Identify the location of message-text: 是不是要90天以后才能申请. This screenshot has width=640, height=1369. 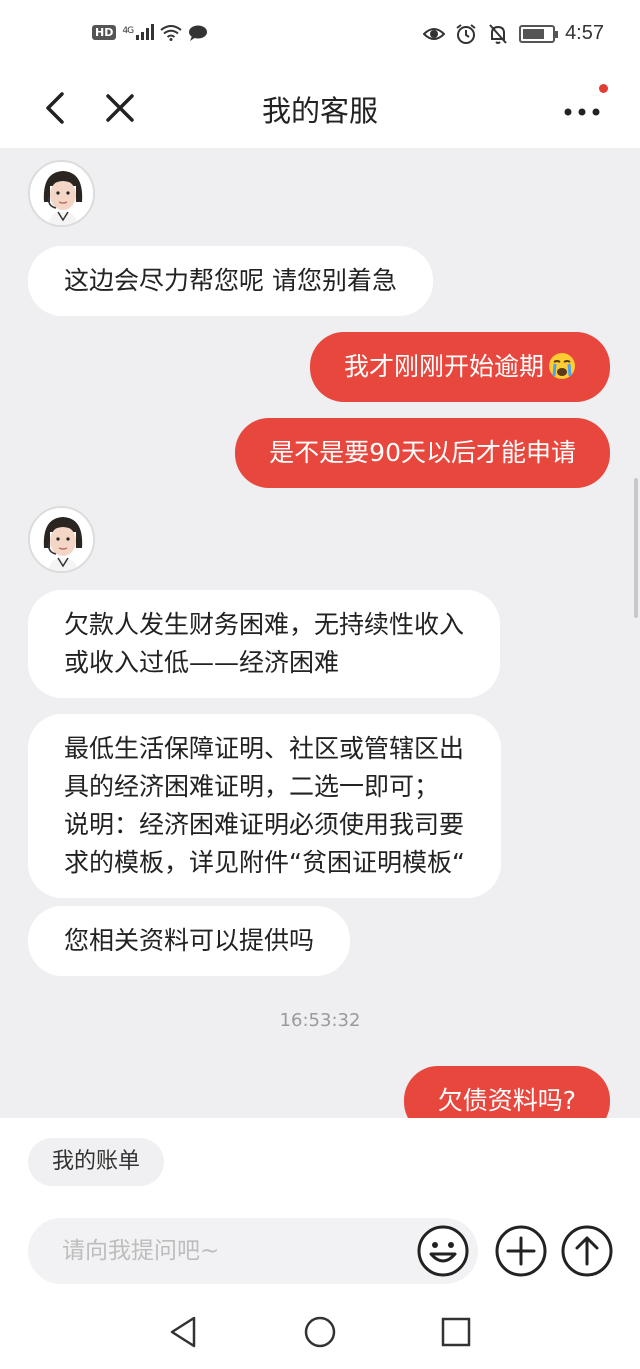
(422, 452).